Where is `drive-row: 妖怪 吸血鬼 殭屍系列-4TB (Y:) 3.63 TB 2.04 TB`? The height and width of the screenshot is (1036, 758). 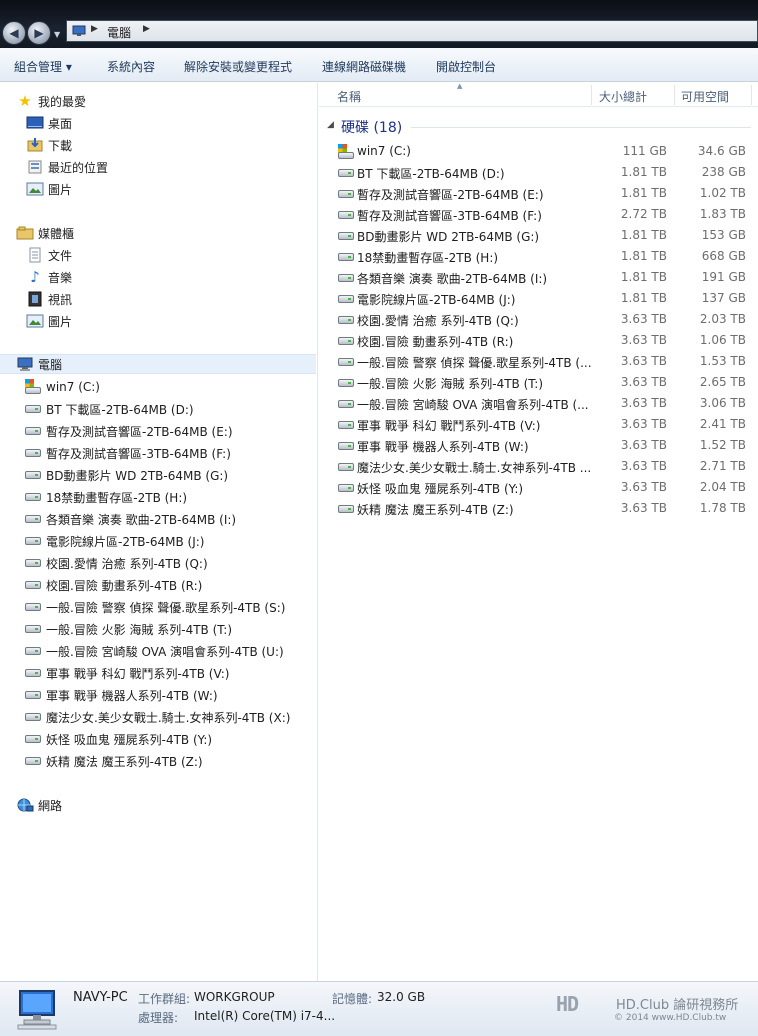 drive-row: 妖怪 吸血鬼 殭屍系列-4TB (Y:) 3.63 TB 2.04 TB is located at coordinates (538, 487).